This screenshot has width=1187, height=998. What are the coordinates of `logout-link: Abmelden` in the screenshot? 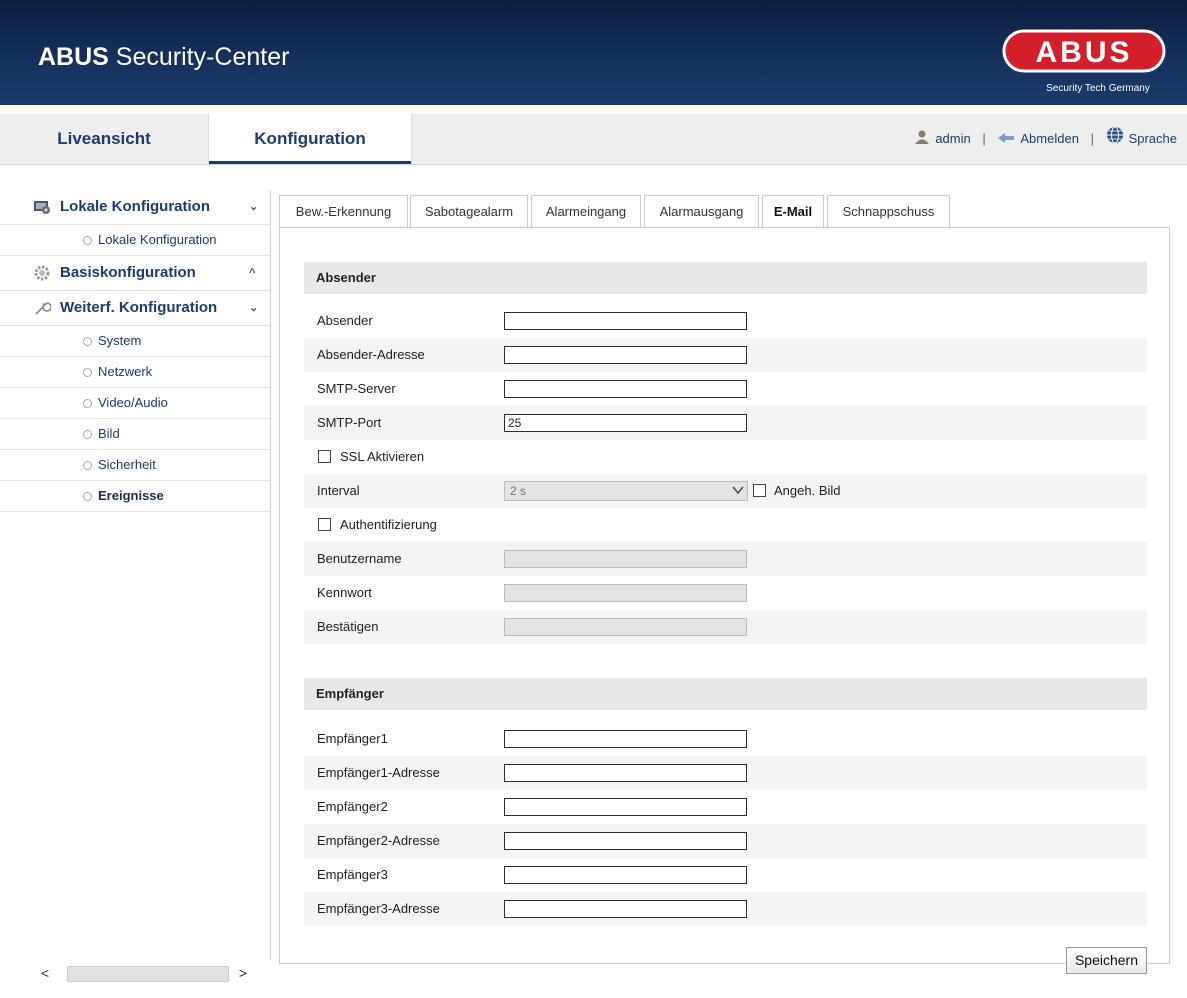 It's located at (1049, 138).